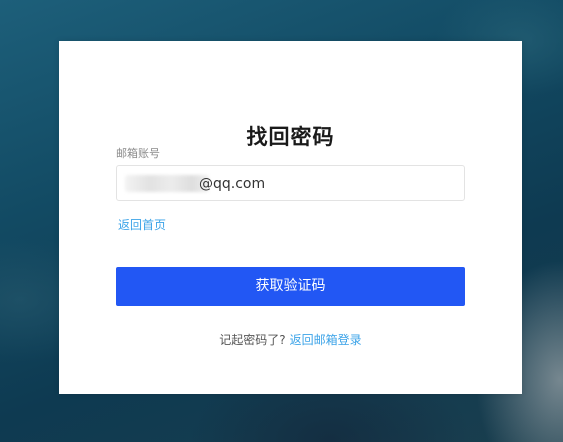 The image size is (563, 442). I want to click on get-verification-code-button: 获取验证码, so click(290, 286).